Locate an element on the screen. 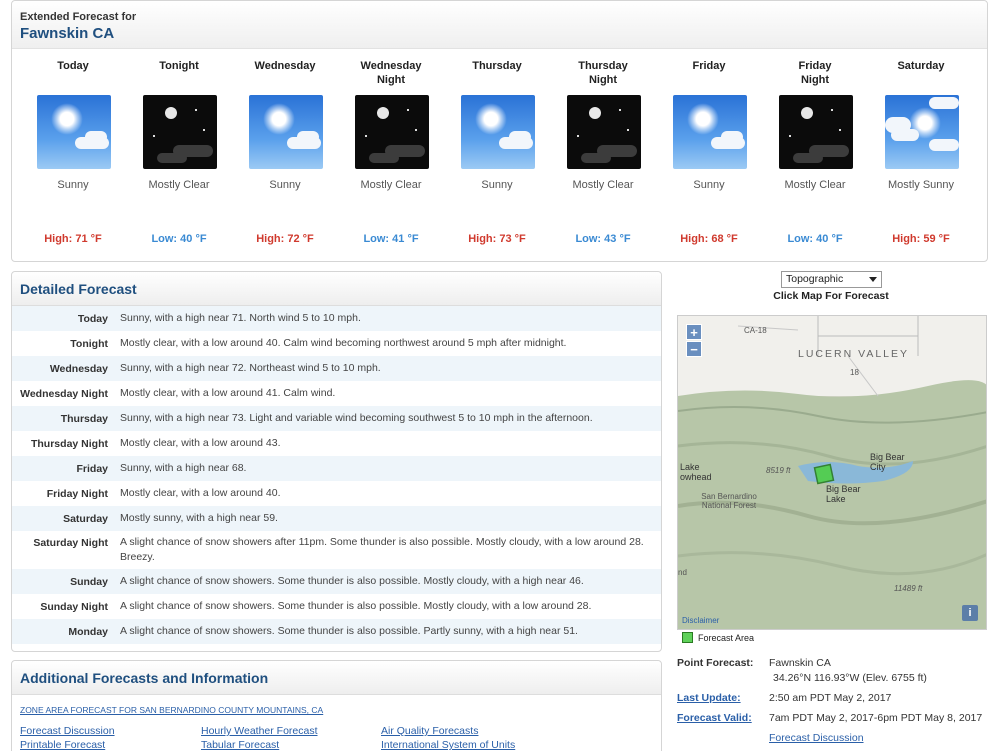  map-caption: Click Map For Forecast is located at coordinates (831, 296).